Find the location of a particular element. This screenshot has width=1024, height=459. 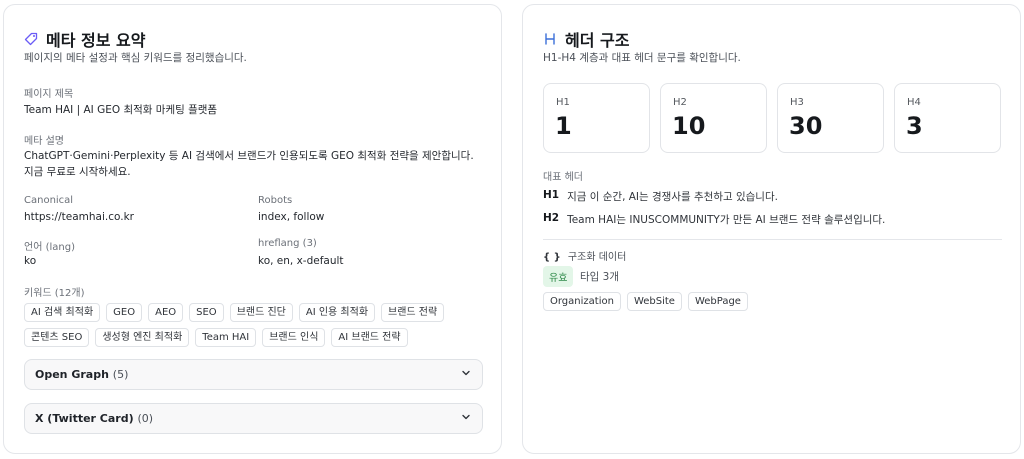

h3-count-card: H3 30 is located at coordinates (830, 118).